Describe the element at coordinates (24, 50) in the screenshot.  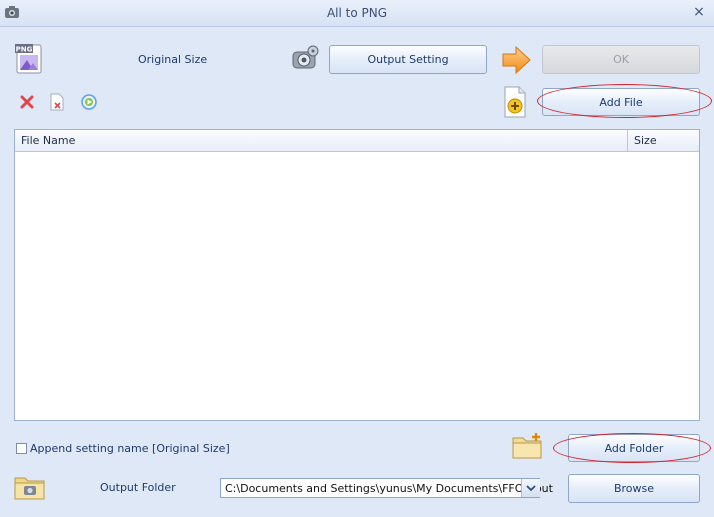
I see `svg-text: PNG` at that location.